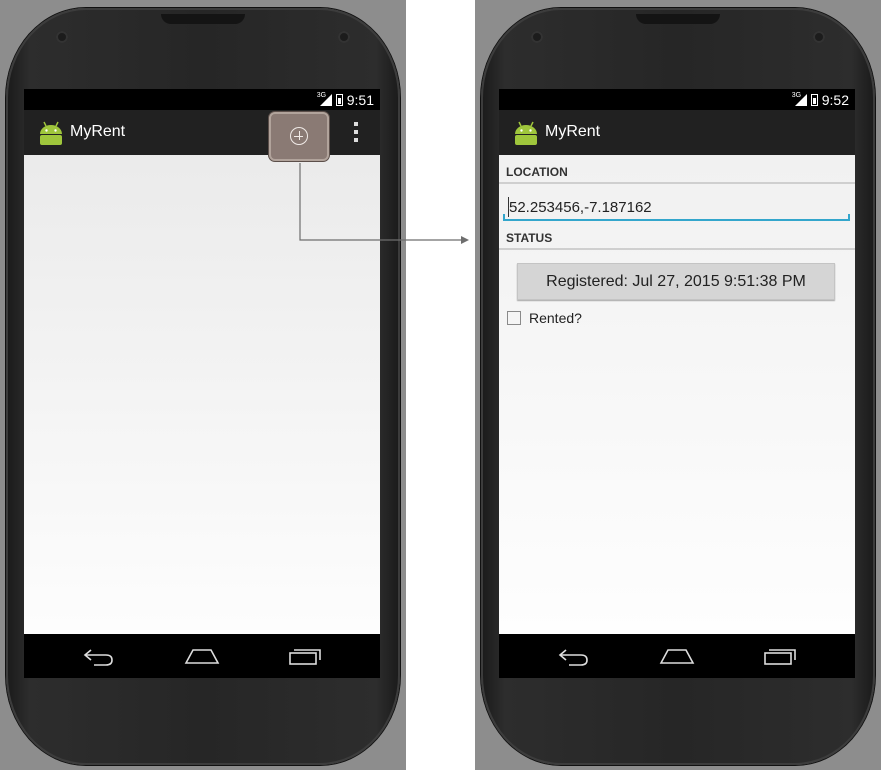  Describe the element at coordinates (384, 203) in the screenshot. I see `transition-arrow` at that location.